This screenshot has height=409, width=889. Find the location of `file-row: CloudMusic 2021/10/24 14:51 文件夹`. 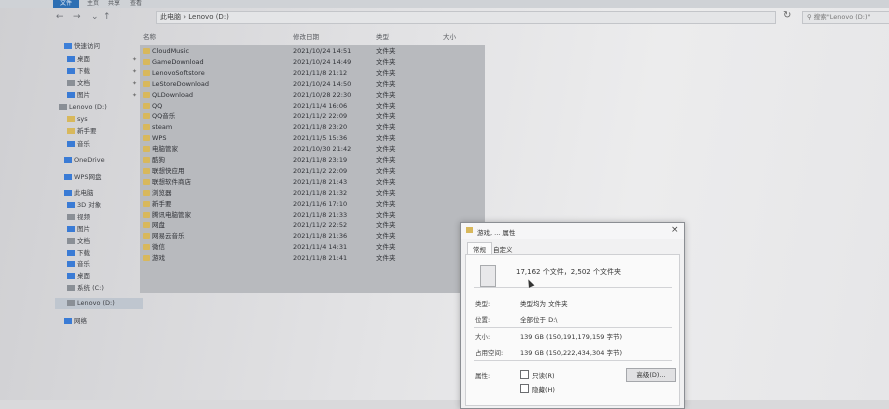

file-row: CloudMusic 2021/10/24 14:51 文件夹 is located at coordinates (312, 51).